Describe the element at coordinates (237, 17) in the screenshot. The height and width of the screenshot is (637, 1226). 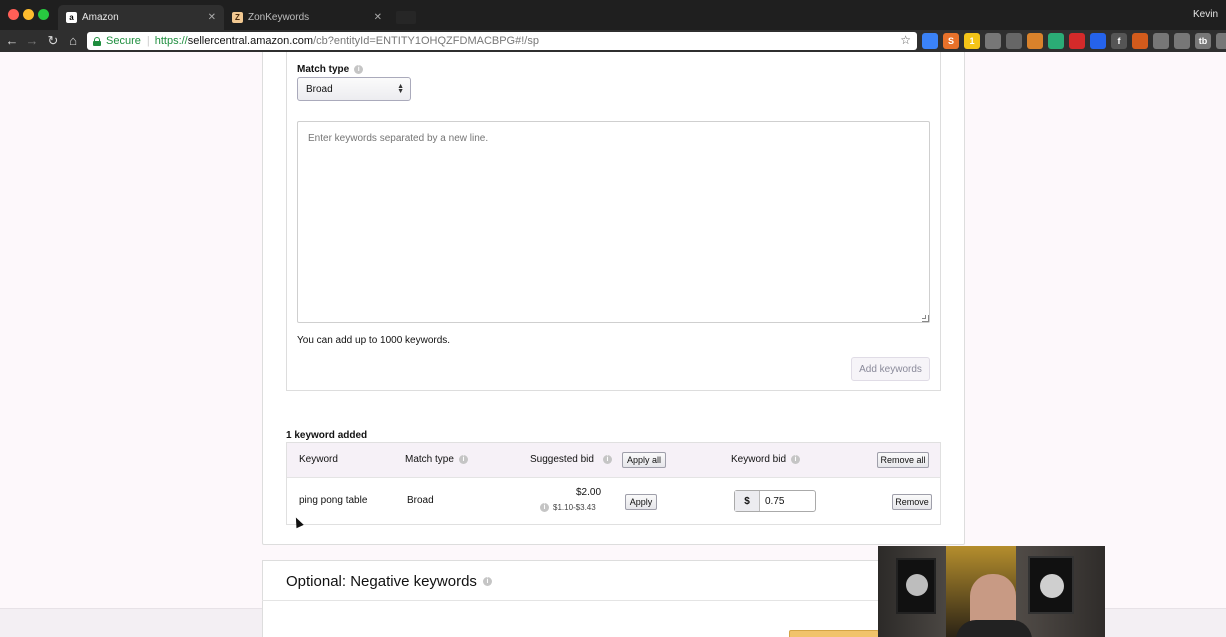
I see `zonkeywords-logo-icon: Z` at that location.